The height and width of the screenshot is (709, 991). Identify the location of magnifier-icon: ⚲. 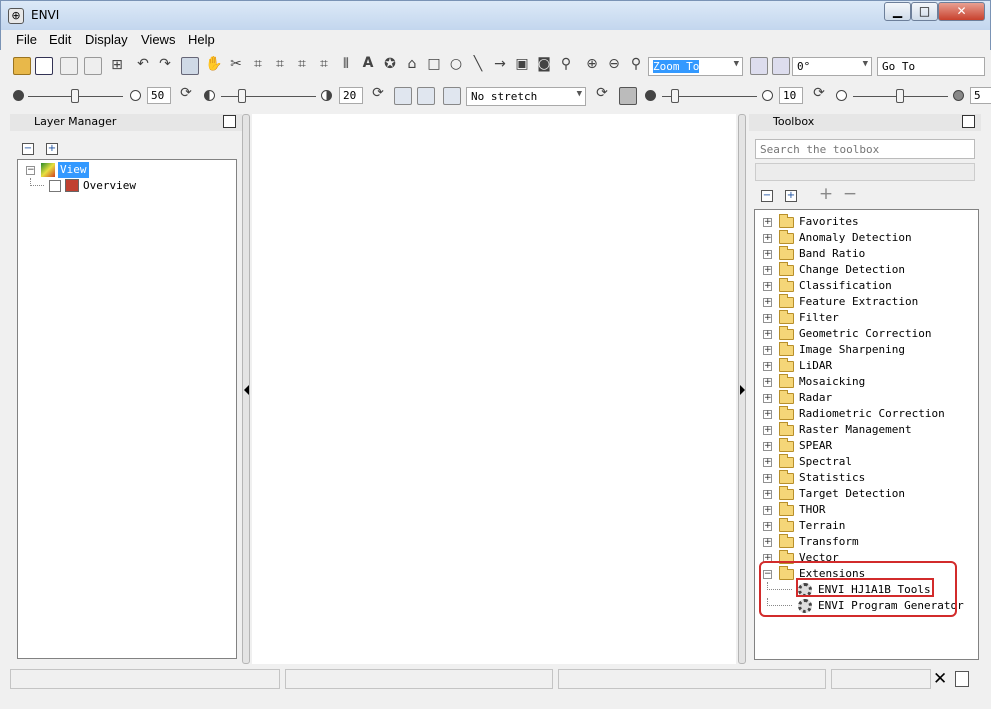
(566, 64).